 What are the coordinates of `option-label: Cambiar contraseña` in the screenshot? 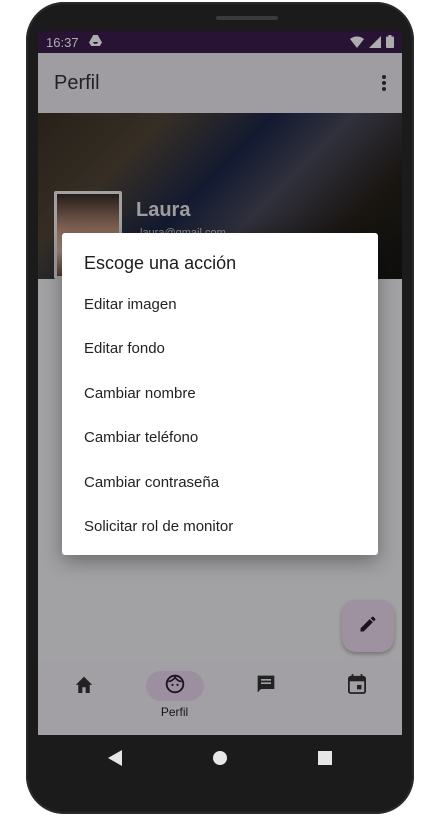 It's located at (152, 482).